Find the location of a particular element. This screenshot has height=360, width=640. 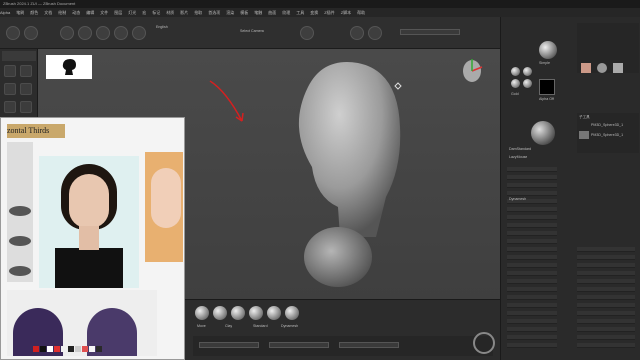

menu-item: 宏 is located at coordinates (144, 12).